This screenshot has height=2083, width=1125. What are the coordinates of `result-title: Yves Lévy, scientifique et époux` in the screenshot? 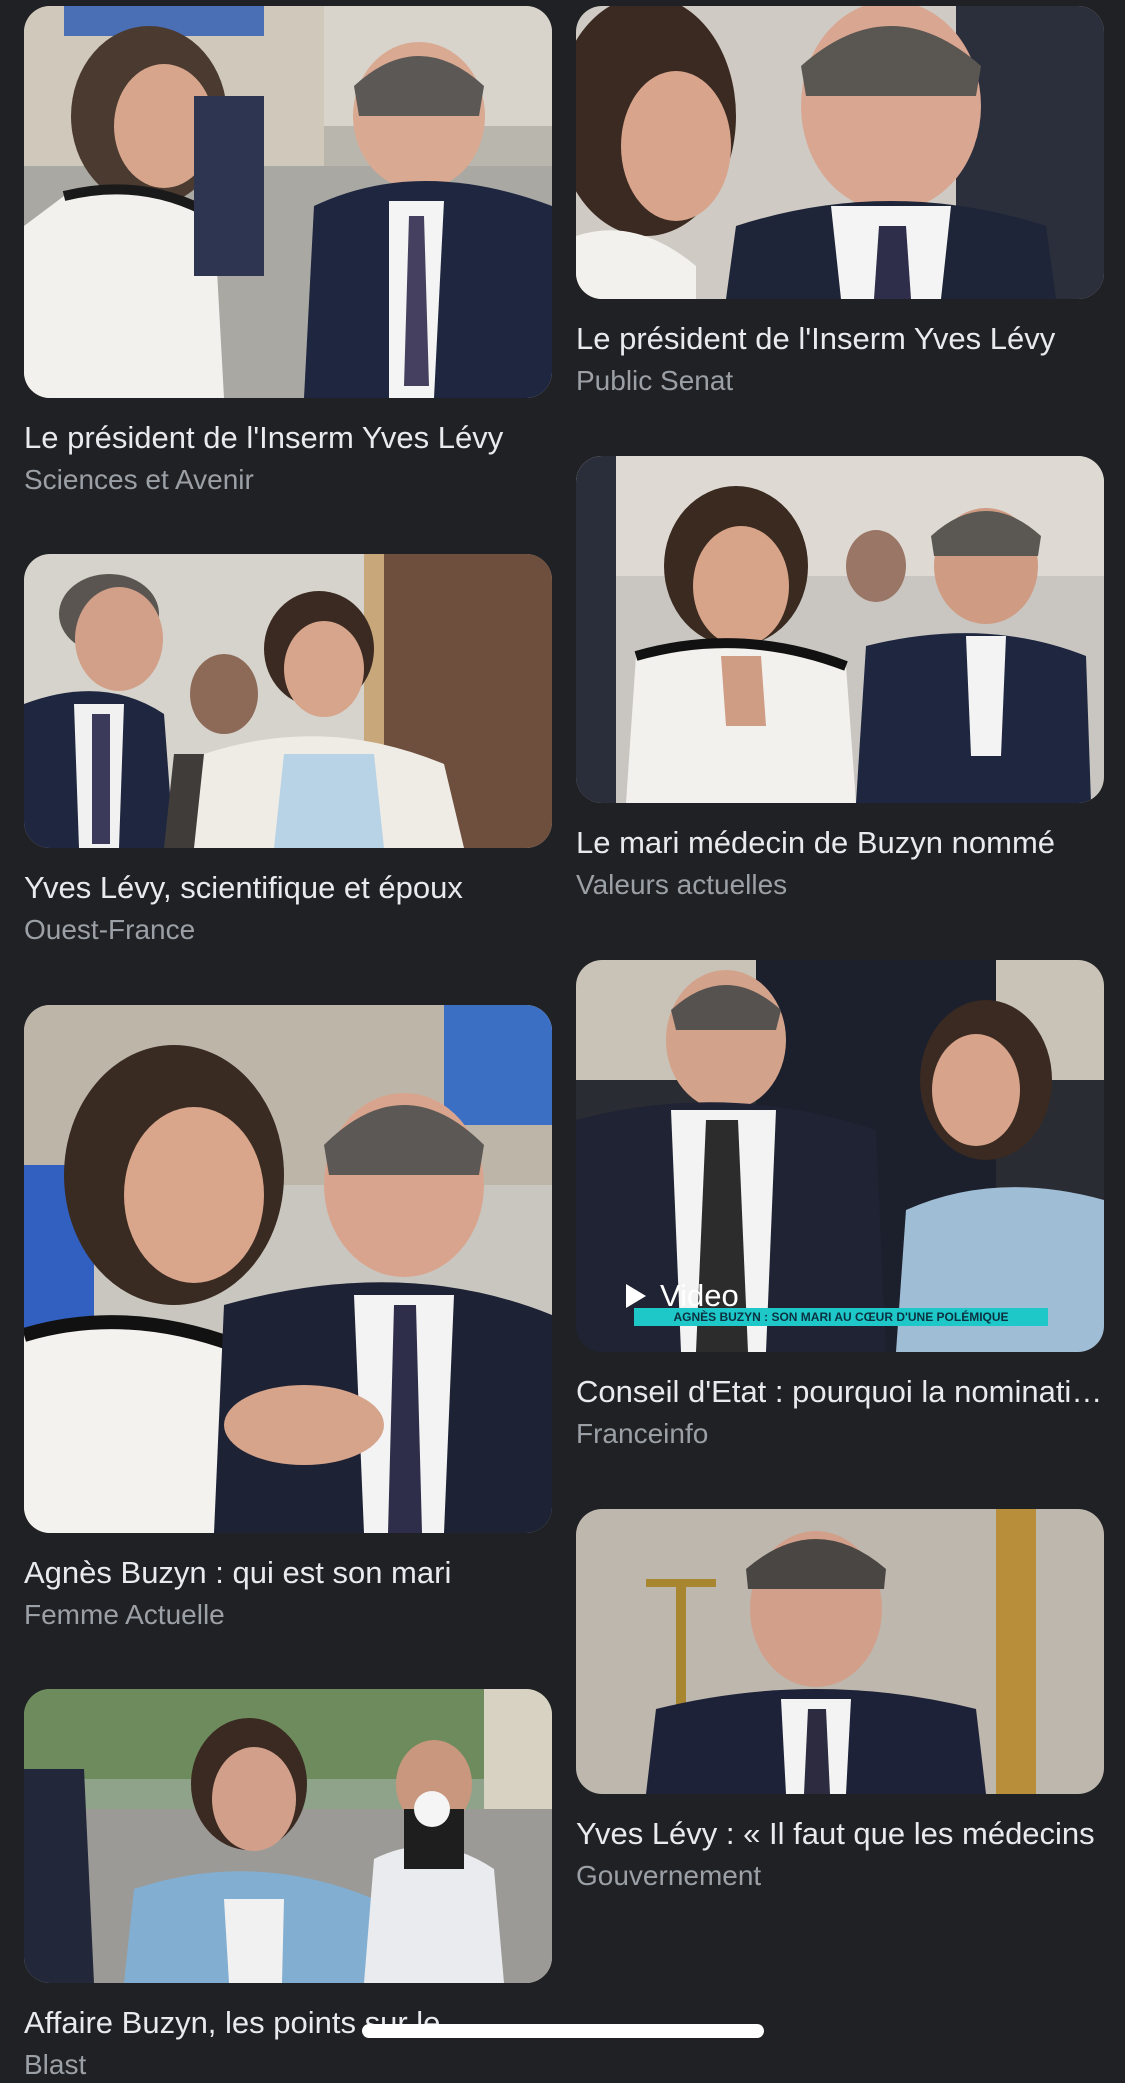 It's located at (288, 888).